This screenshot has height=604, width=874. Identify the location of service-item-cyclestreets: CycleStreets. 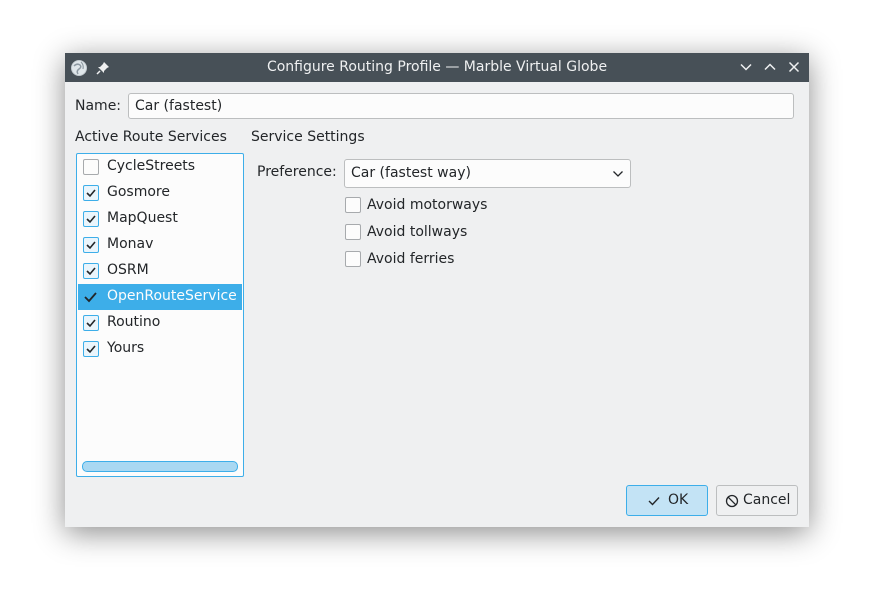
(160, 167).